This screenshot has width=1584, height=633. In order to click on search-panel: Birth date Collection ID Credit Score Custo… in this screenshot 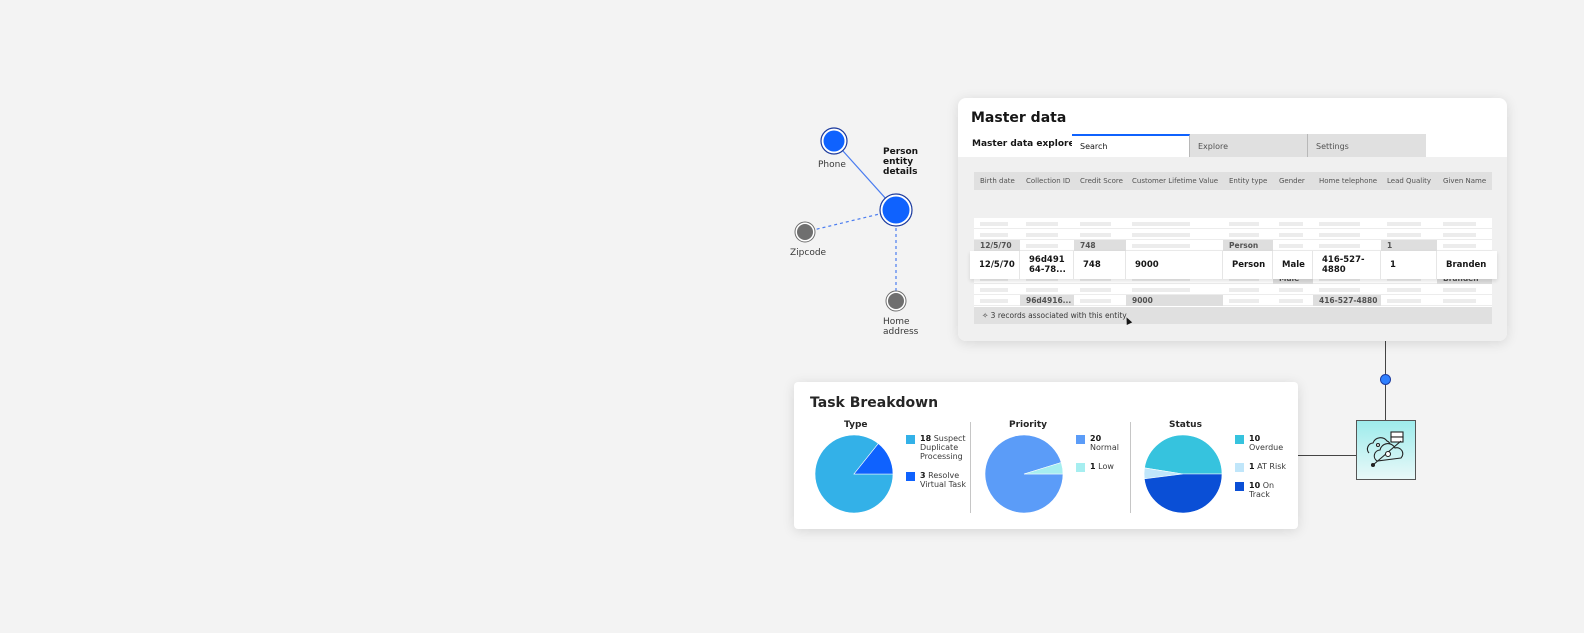, I will do `click(1232, 249)`.